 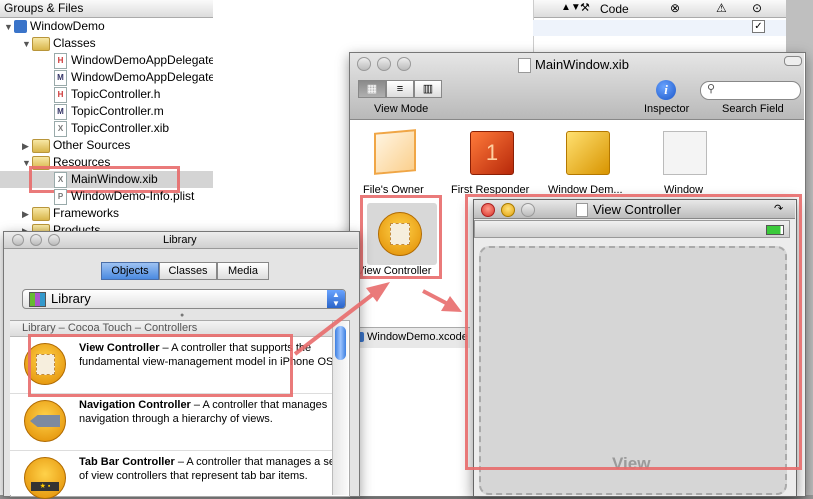 I want to click on annotation-arrows, so click(x=377, y=319).